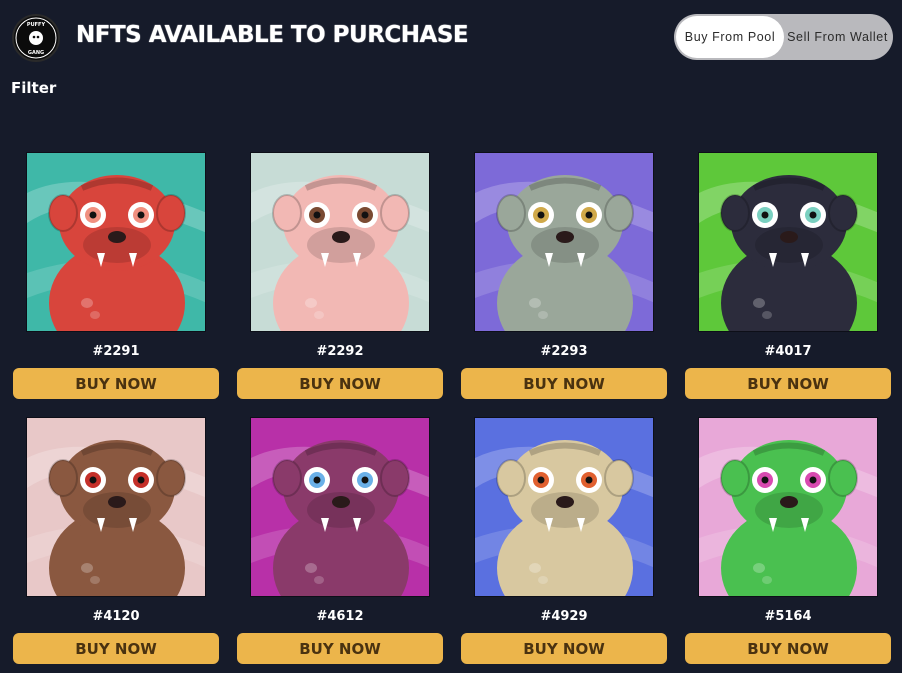 This screenshot has width=902, height=673. I want to click on nft-id-label: #4120, so click(116, 616).